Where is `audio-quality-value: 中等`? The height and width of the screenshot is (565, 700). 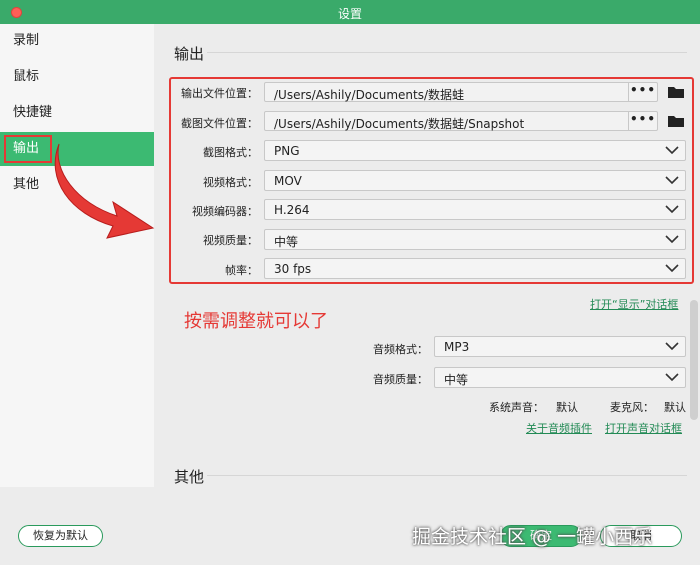
audio-quality-value: 中等 is located at coordinates (456, 380).